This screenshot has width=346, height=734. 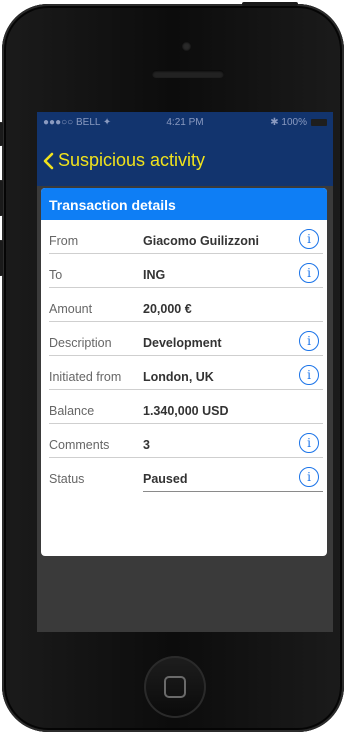 I want to click on navigation-bar: Suspicious activity, so click(x=185, y=160).